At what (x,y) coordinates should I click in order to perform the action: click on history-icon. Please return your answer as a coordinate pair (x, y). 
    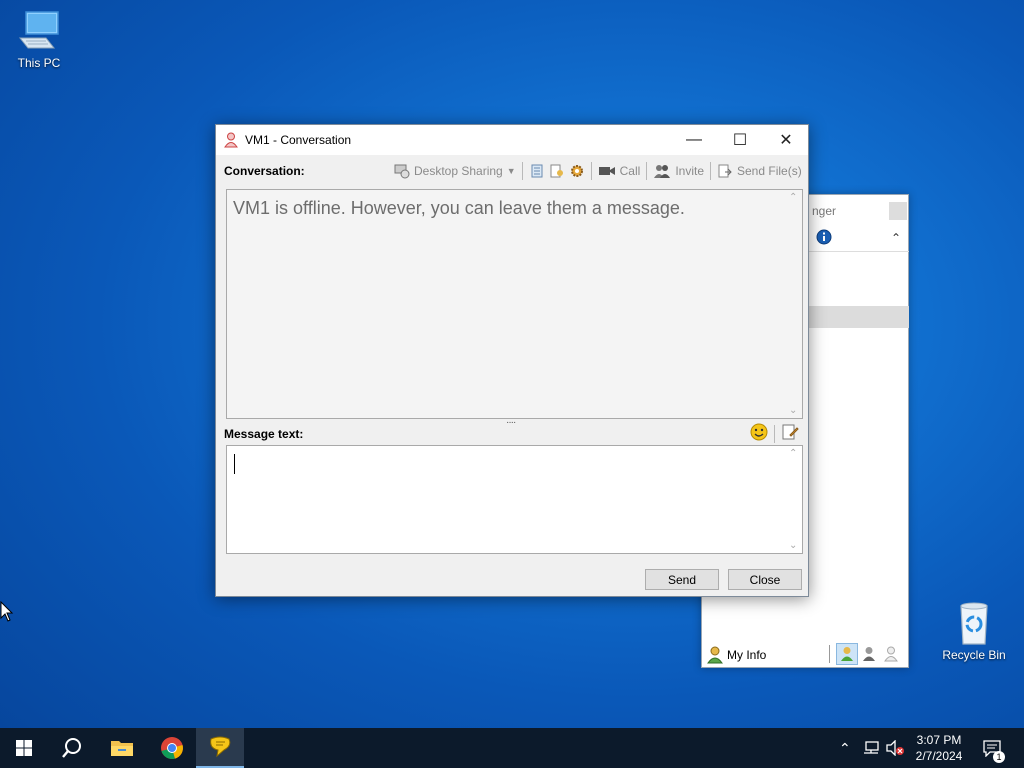
    Looking at the image, I should click on (537, 171).